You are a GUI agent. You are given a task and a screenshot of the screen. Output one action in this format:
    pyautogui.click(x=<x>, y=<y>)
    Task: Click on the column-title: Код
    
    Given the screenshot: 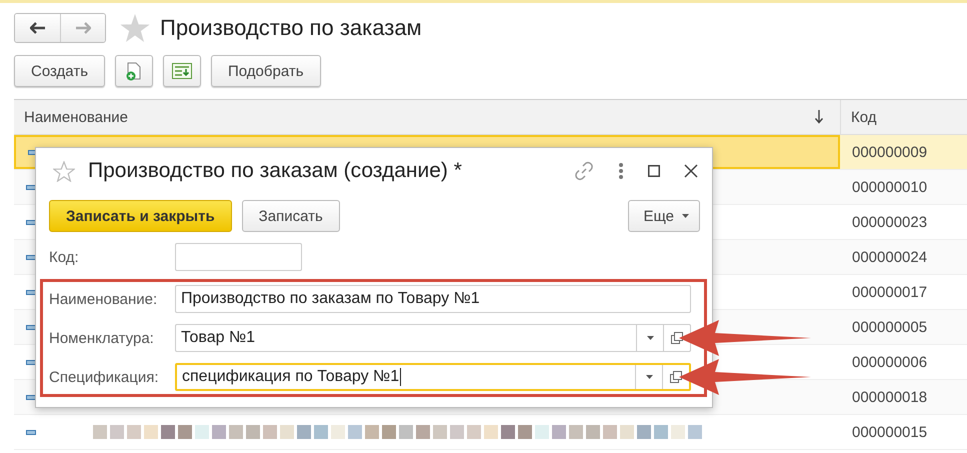 What is the action you would take?
    pyautogui.click(x=864, y=117)
    